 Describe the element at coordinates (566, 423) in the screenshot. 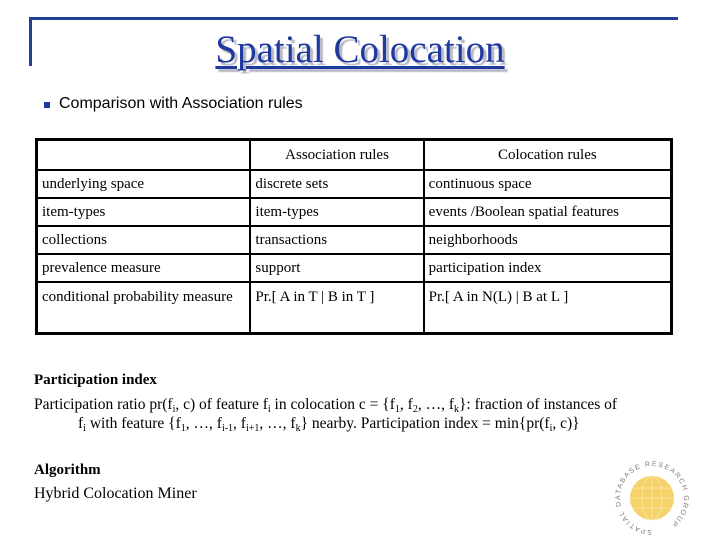

I see `text-run: , c)}` at that location.